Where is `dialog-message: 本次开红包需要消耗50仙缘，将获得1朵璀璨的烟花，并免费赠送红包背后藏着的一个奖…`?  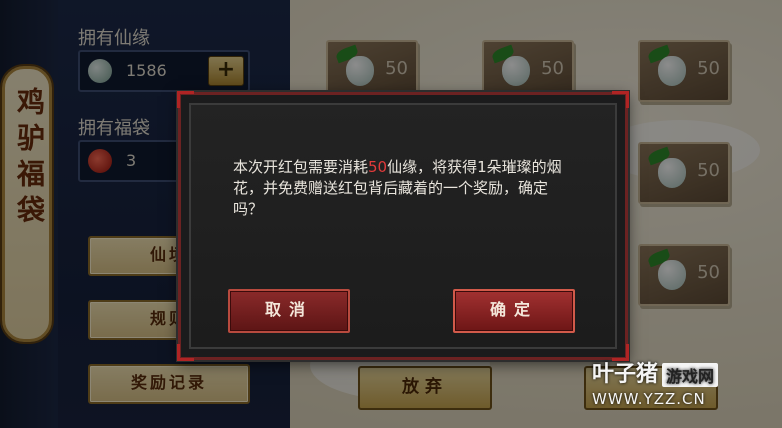
dialog-message: 本次开红包需要消耗50仙缘，将获得1朵璀璨的烟花，并免费赠送红包背后藏着的一个奖… is located at coordinates (403, 188).